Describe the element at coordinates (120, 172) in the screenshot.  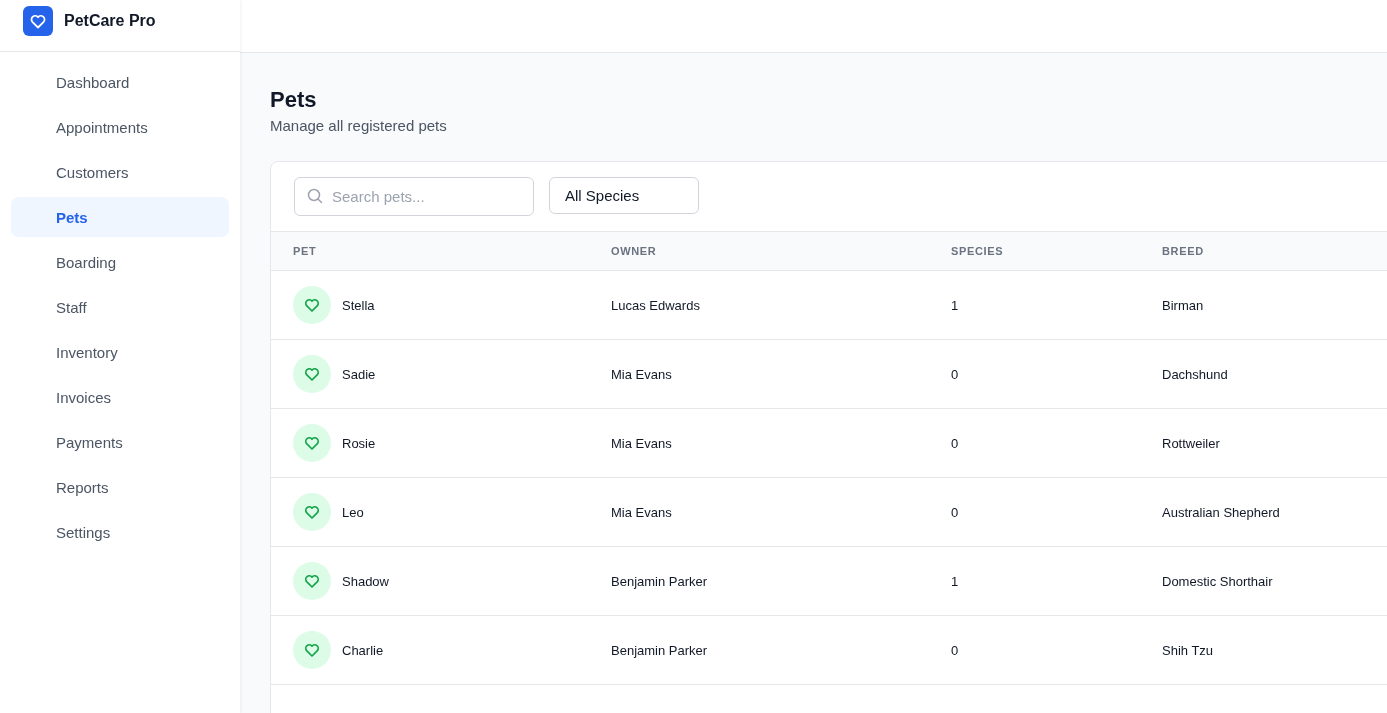
I see `sidebar-item: Customers` at that location.